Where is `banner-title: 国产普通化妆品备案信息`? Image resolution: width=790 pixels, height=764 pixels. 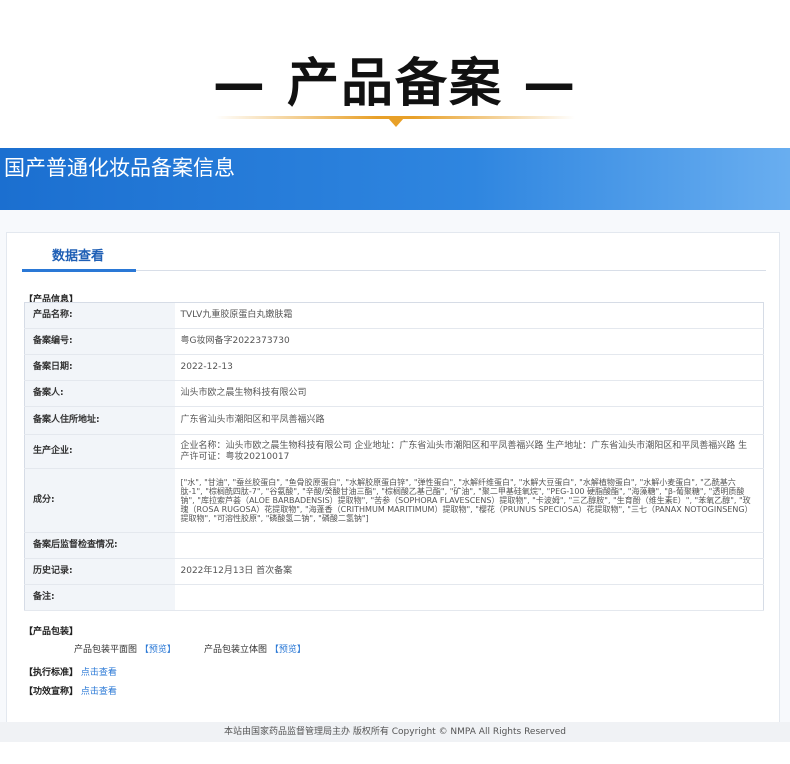 banner-title: 国产普通化妆品备案信息 is located at coordinates (119, 168).